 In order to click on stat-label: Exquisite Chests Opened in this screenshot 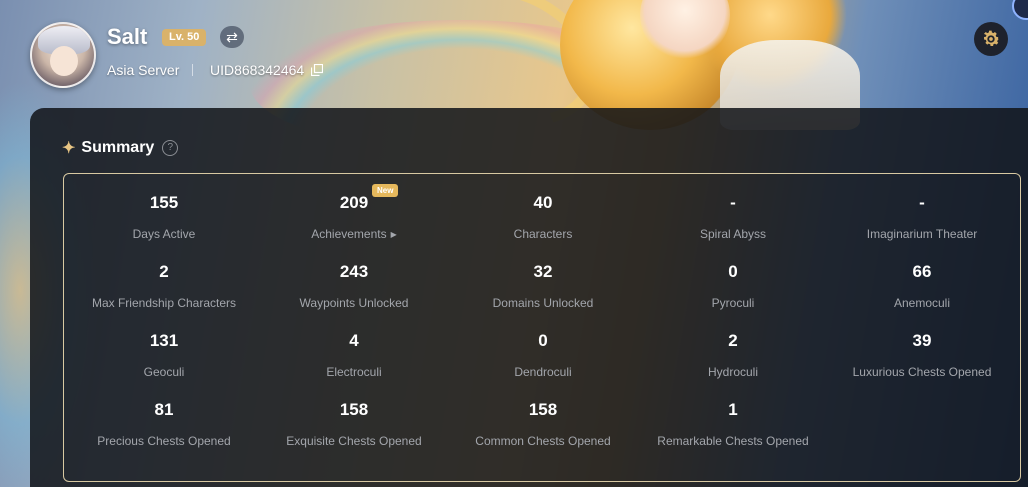, I will do `click(354, 441)`.